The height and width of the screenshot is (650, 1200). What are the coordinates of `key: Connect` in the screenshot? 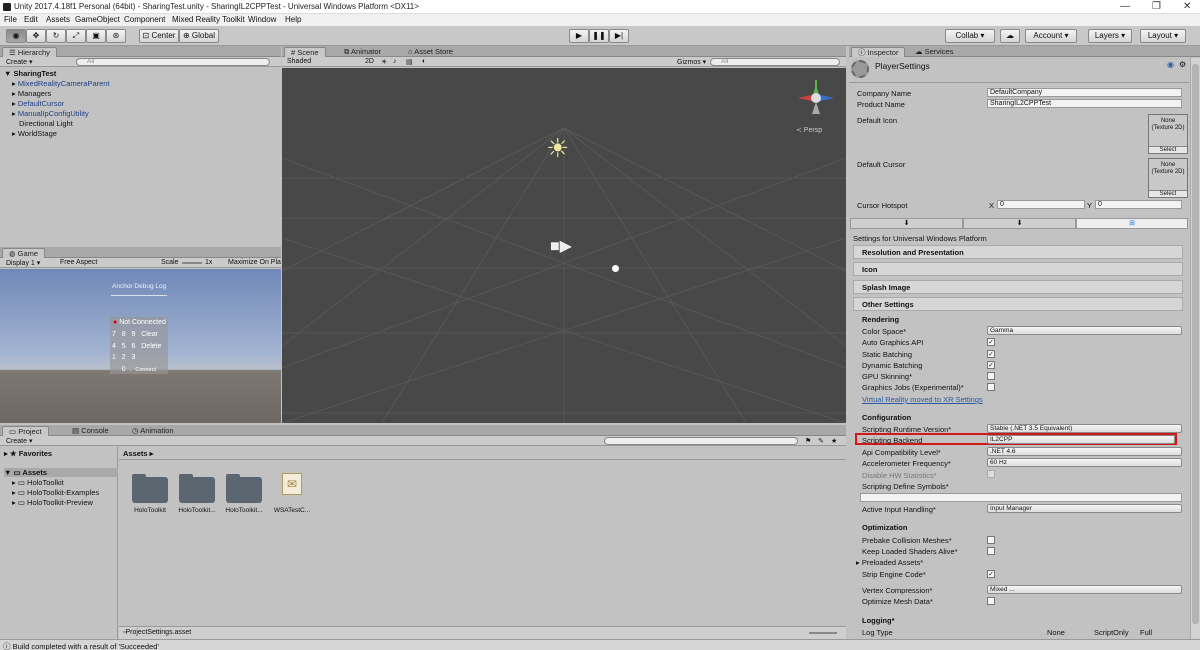 It's located at (145, 370).